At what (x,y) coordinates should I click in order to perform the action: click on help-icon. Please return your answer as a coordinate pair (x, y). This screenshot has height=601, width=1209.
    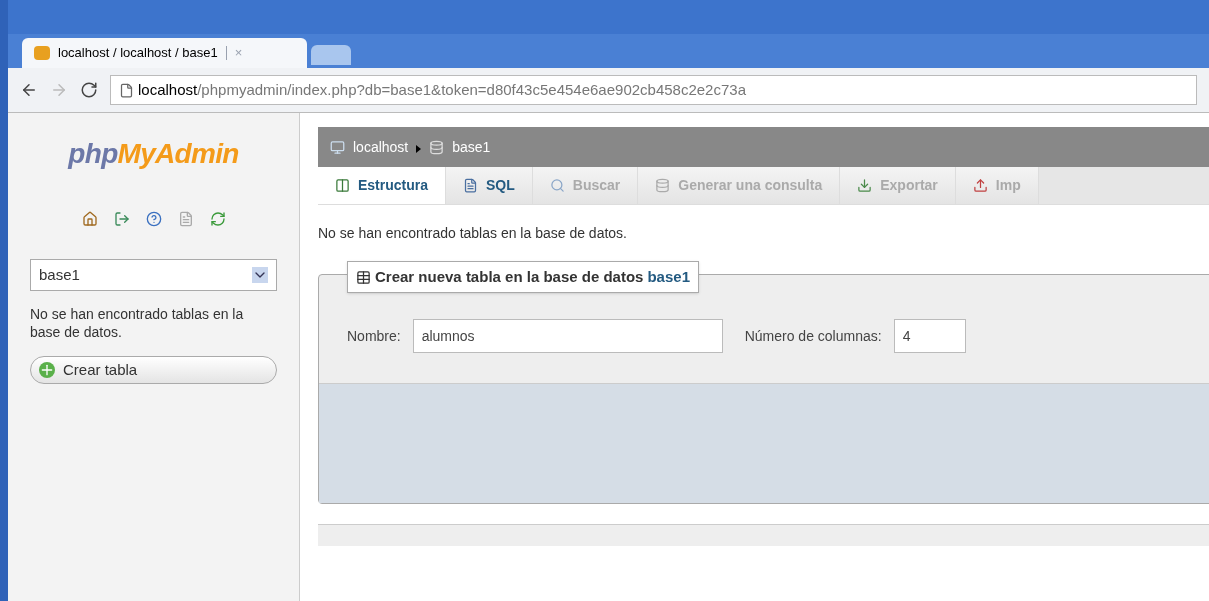
    Looking at the image, I should click on (153, 219).